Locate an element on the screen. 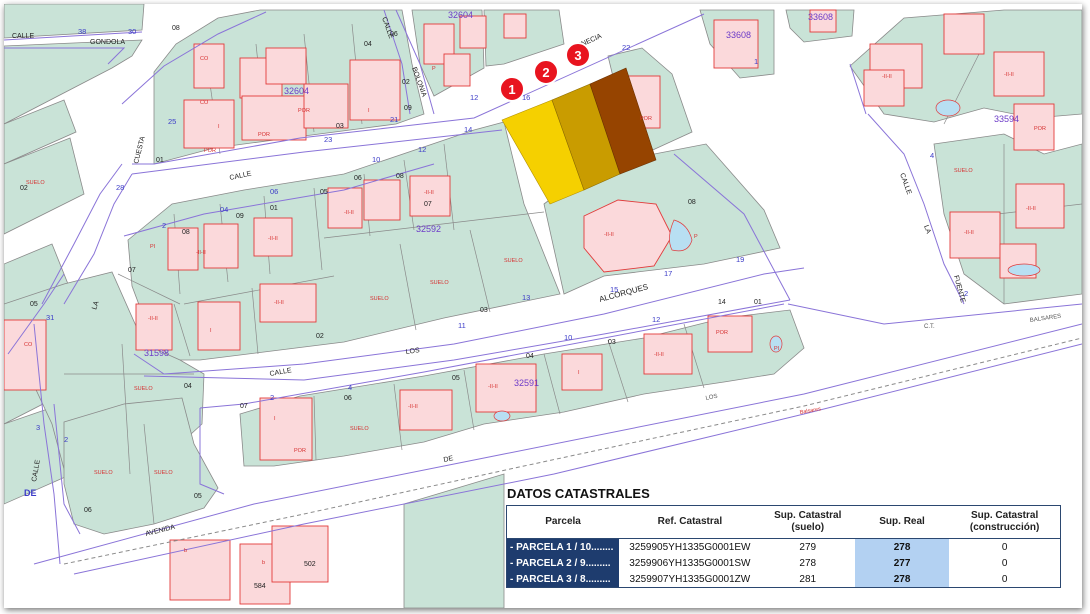 This screenshot has width=1090, height=614. svg-text: P is located at coordinates (696, 237).